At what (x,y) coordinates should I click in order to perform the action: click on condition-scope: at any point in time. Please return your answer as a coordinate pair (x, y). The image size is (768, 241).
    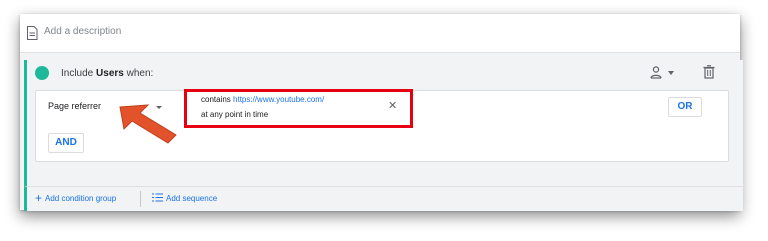
    Looking at the image, I should click on (235, 114).